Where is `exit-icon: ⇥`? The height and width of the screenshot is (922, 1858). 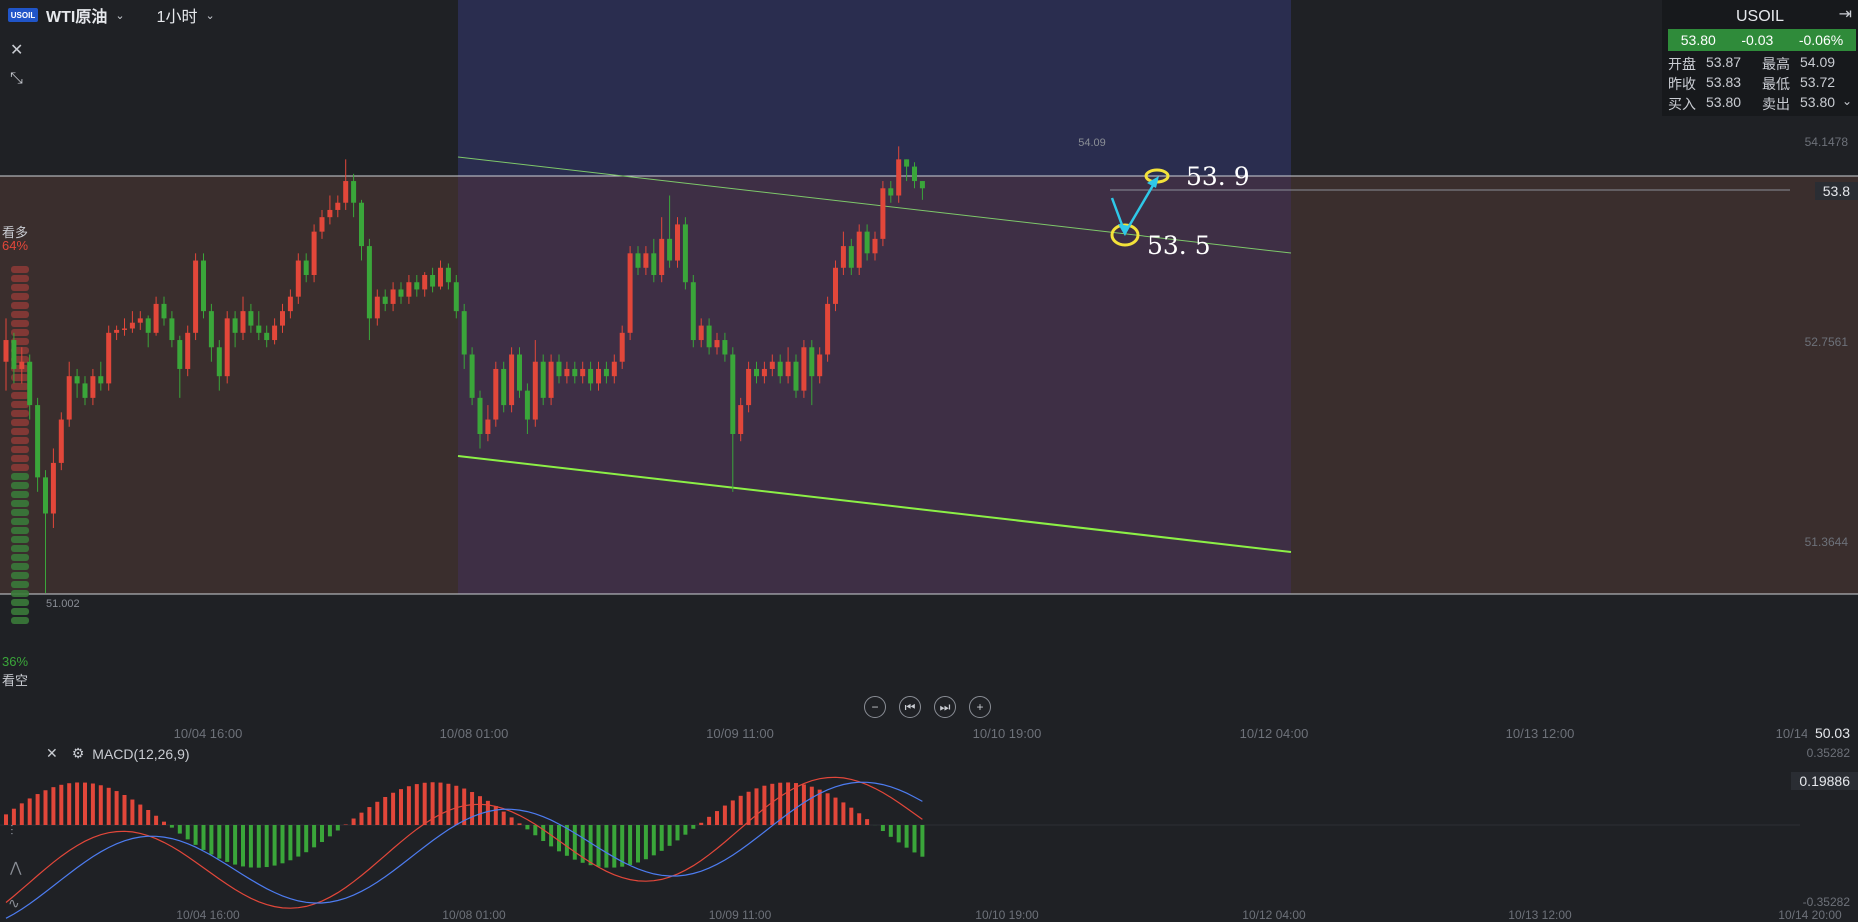 exit-icon: ⇥ is located at coordinates (1845, 14).